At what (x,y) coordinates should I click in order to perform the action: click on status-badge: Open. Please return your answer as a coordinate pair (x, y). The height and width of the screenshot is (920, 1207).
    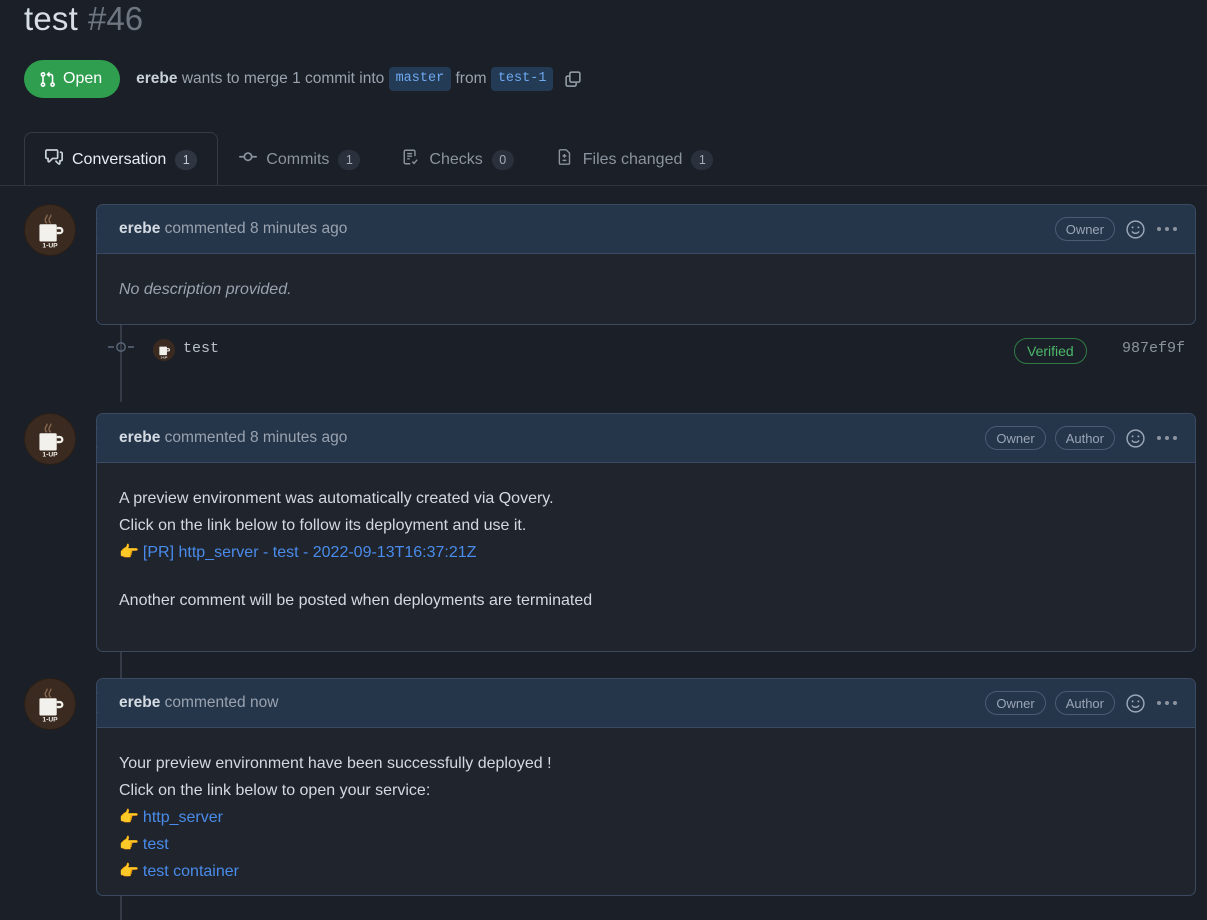
    Looking at the image, I should click on (72, 79).